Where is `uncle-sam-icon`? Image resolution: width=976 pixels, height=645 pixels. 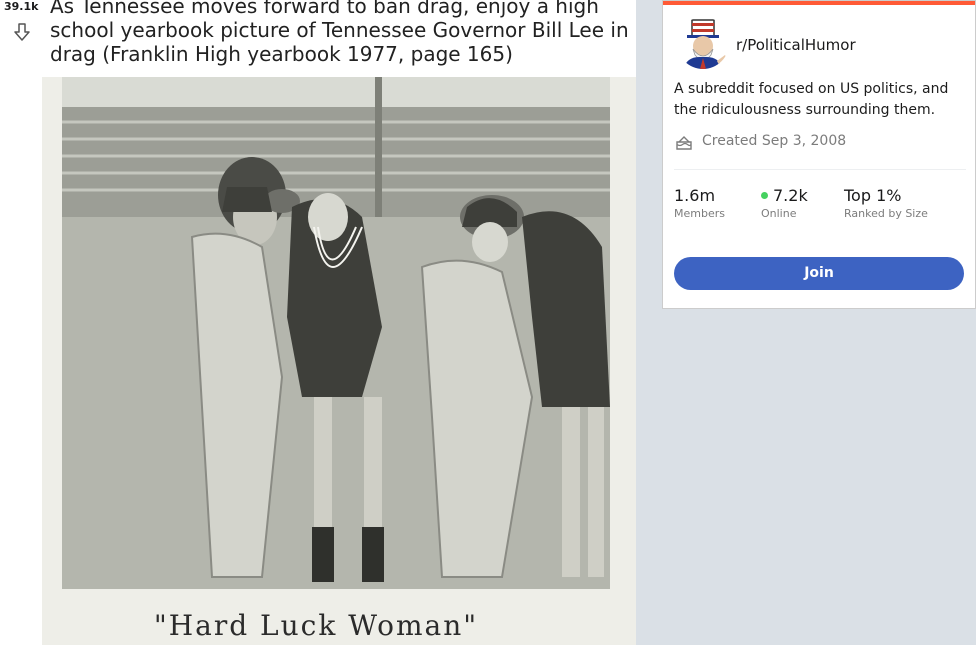 uncle-sam-icon is located at coordinates (703, 43).